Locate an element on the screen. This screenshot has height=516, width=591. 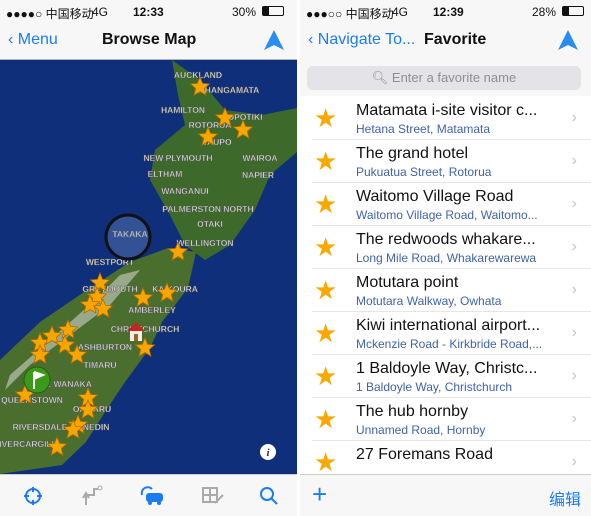
manage-icon is located at coordinates (213, 496).